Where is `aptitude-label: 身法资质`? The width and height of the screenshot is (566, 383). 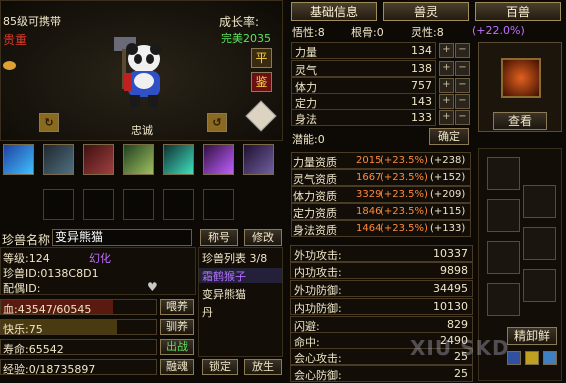
aptitude-label: 身法资质 is located at coordinates (315, 230).